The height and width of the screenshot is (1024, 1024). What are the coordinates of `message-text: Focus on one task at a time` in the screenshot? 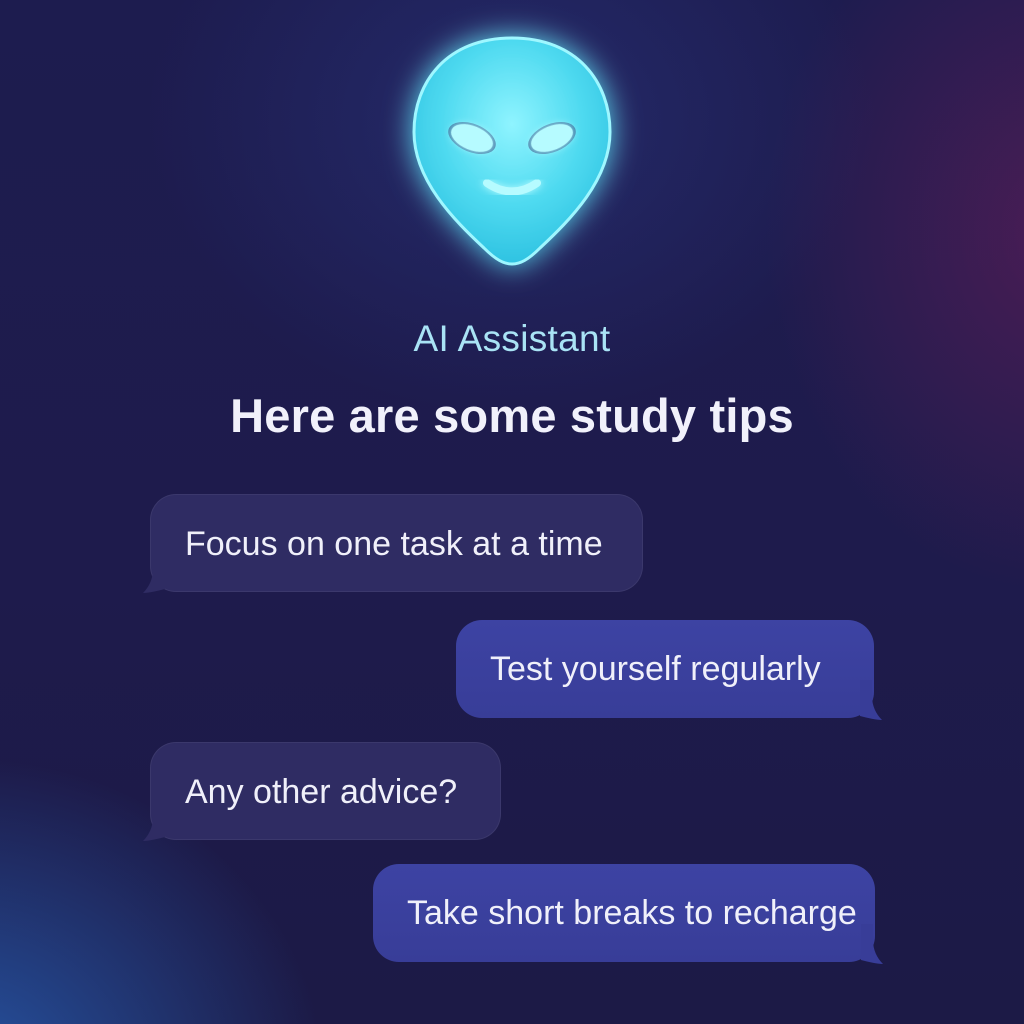 It's located at (394, 544).